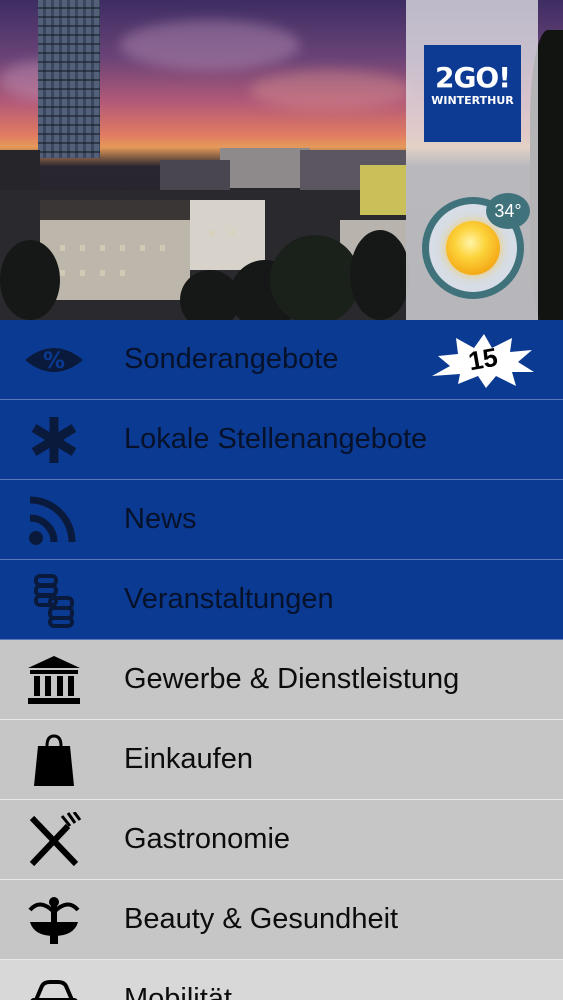 The image size is (563, 1000). I want to click on percent-tag-icon: %, so click(54, 360).